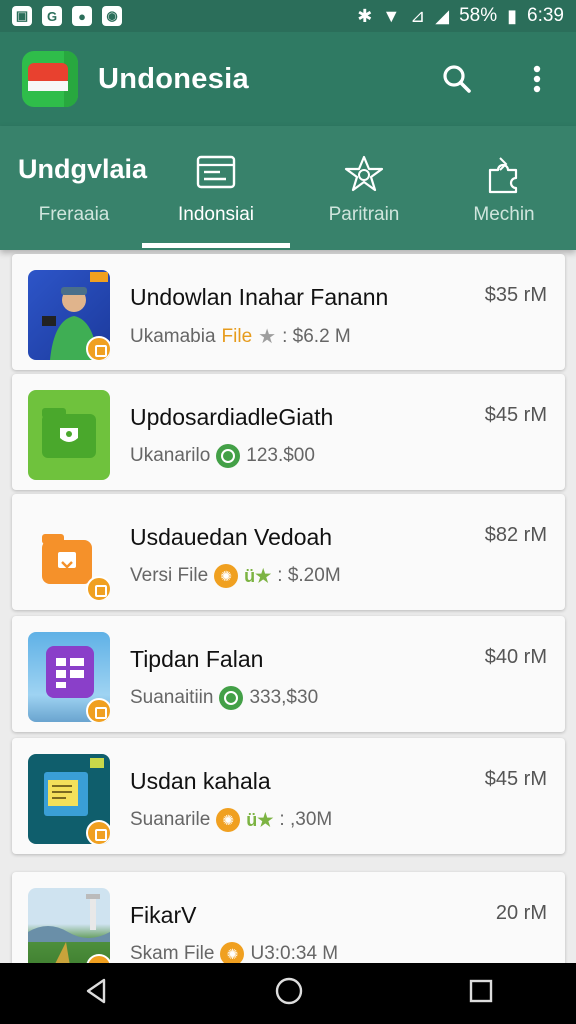 This screenshot has width=576, height=1024. Describe the element at coordinates (364, 214) in the screenshot. I see `tab-label: Paritrain` at that location.